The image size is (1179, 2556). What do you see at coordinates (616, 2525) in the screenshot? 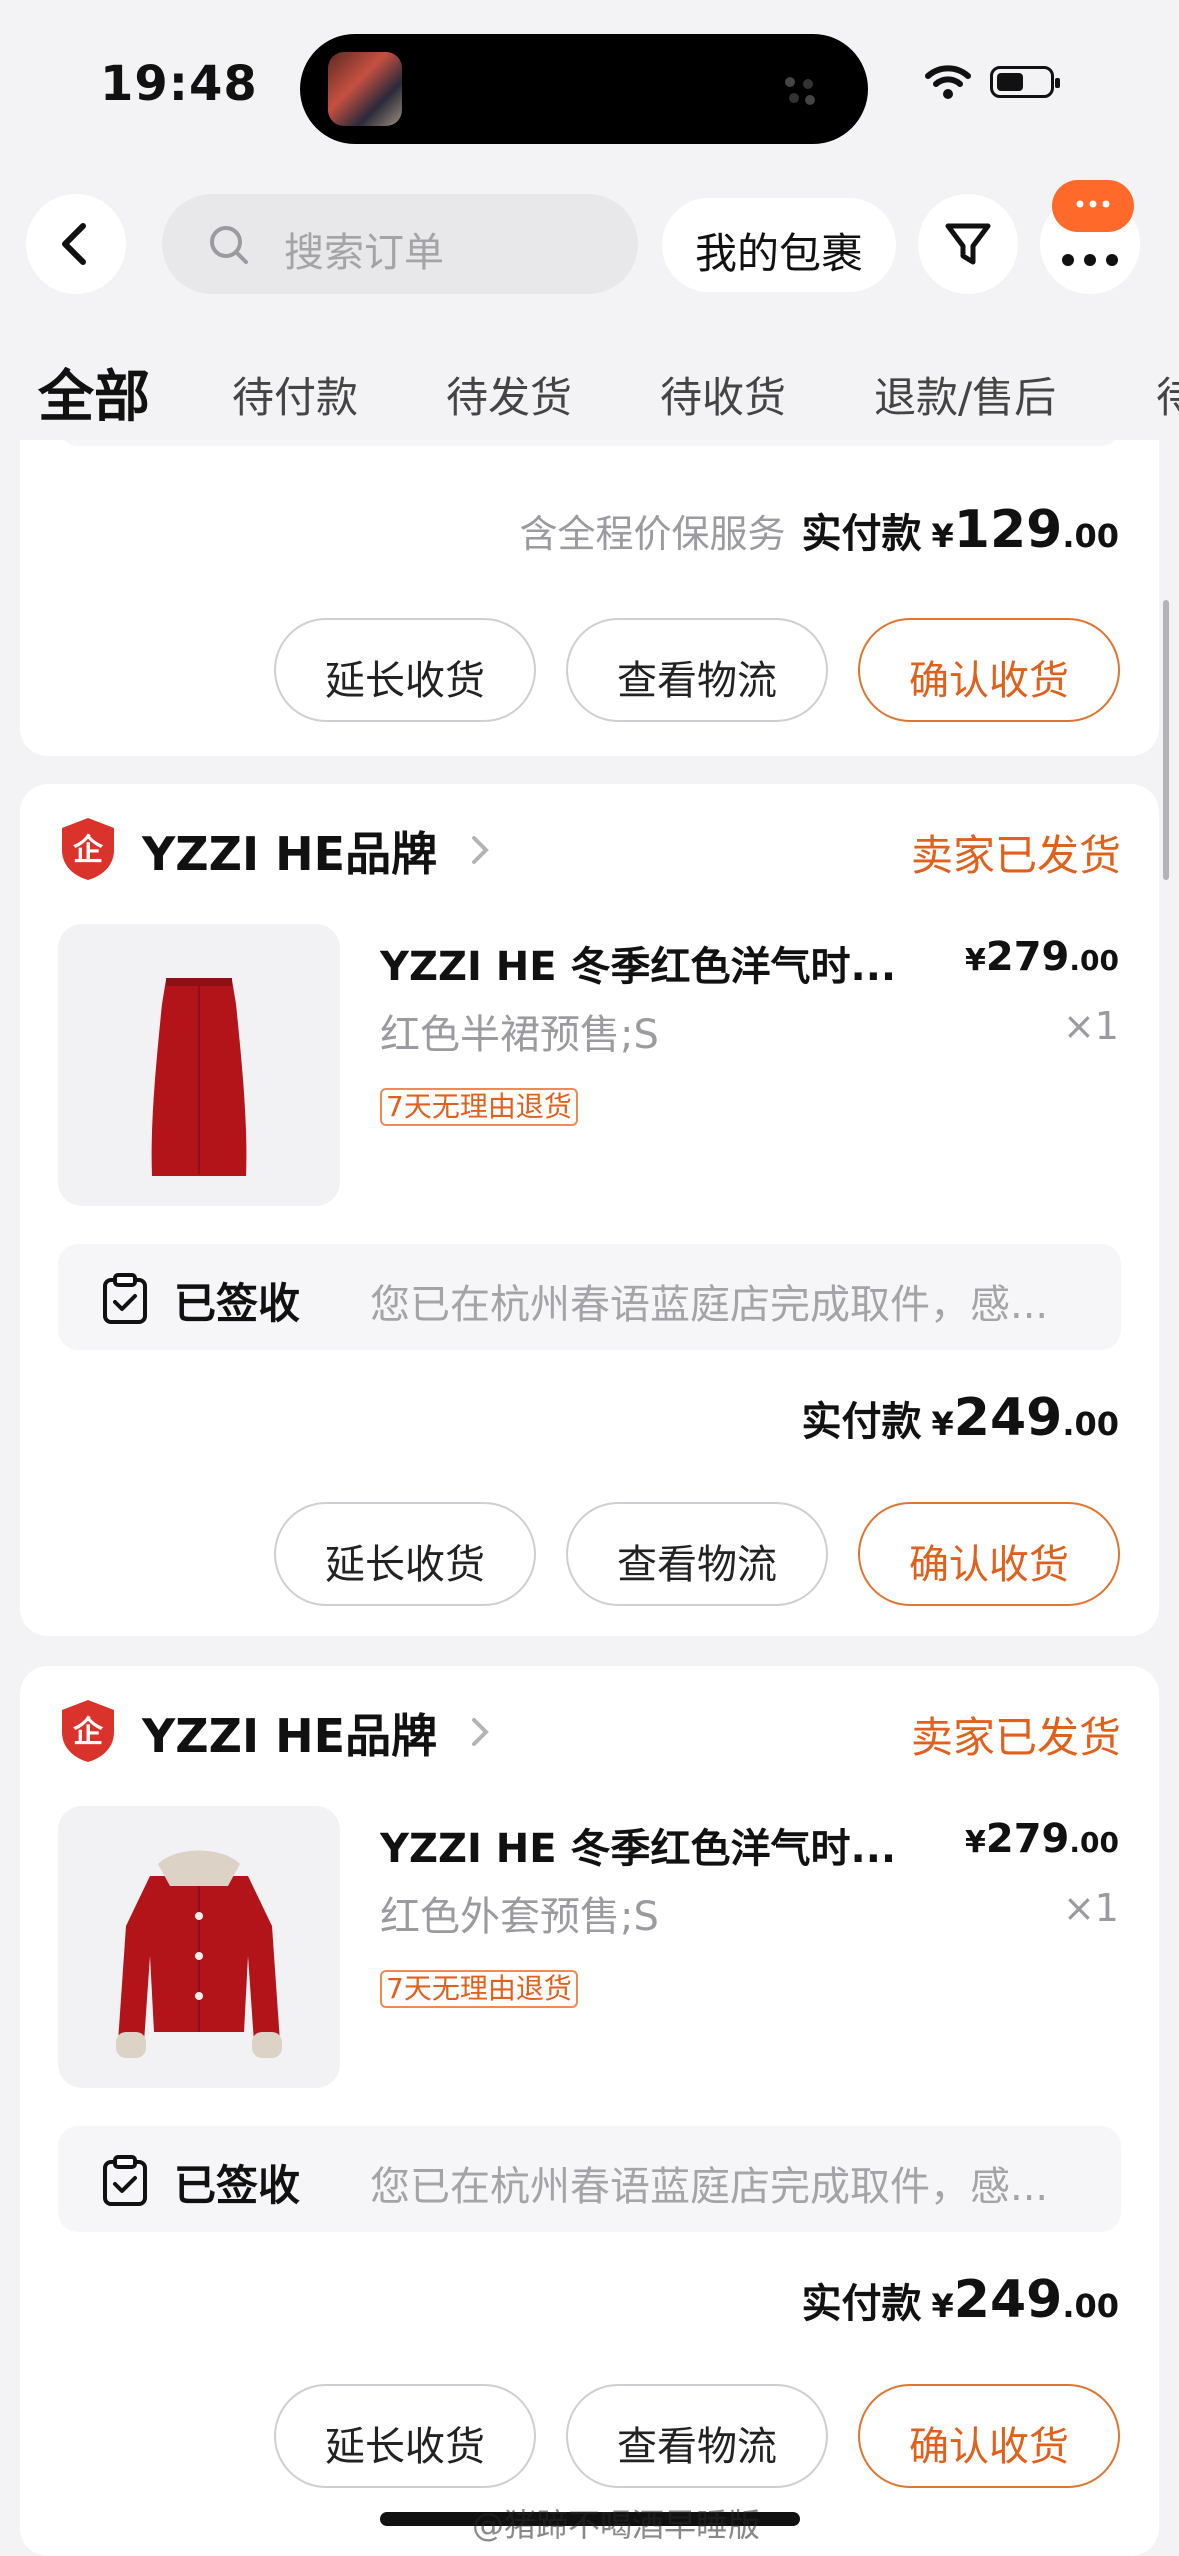
I see `watermark: @猪蹄不喝酒早睡版` at bounding box center [616, 2525].